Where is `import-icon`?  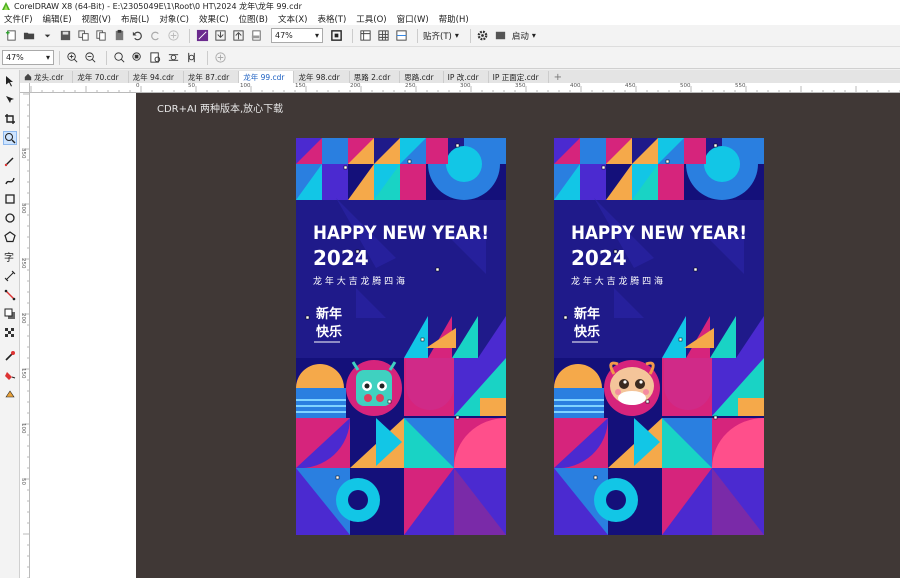
import-icon is located at coordinates (220, 36).